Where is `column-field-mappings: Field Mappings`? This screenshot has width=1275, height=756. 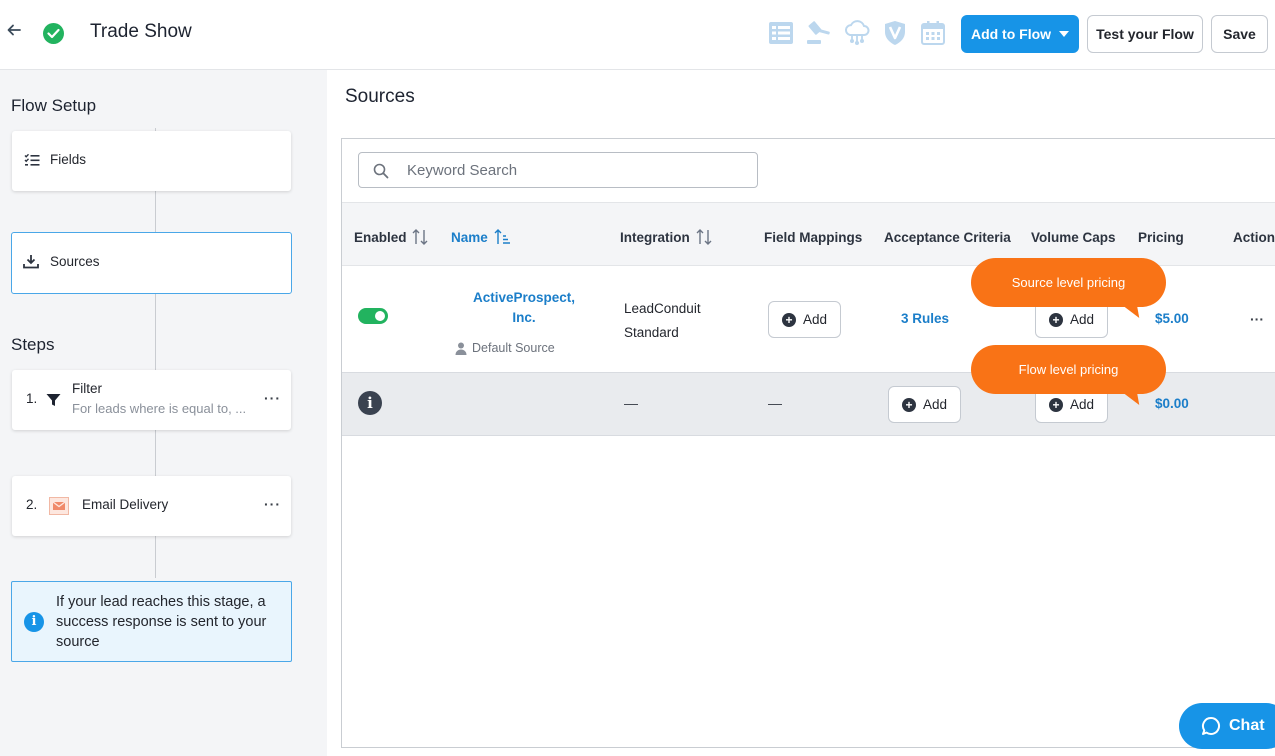 column-field-mappings: Field Mappings is located at coordinates (813, 237).